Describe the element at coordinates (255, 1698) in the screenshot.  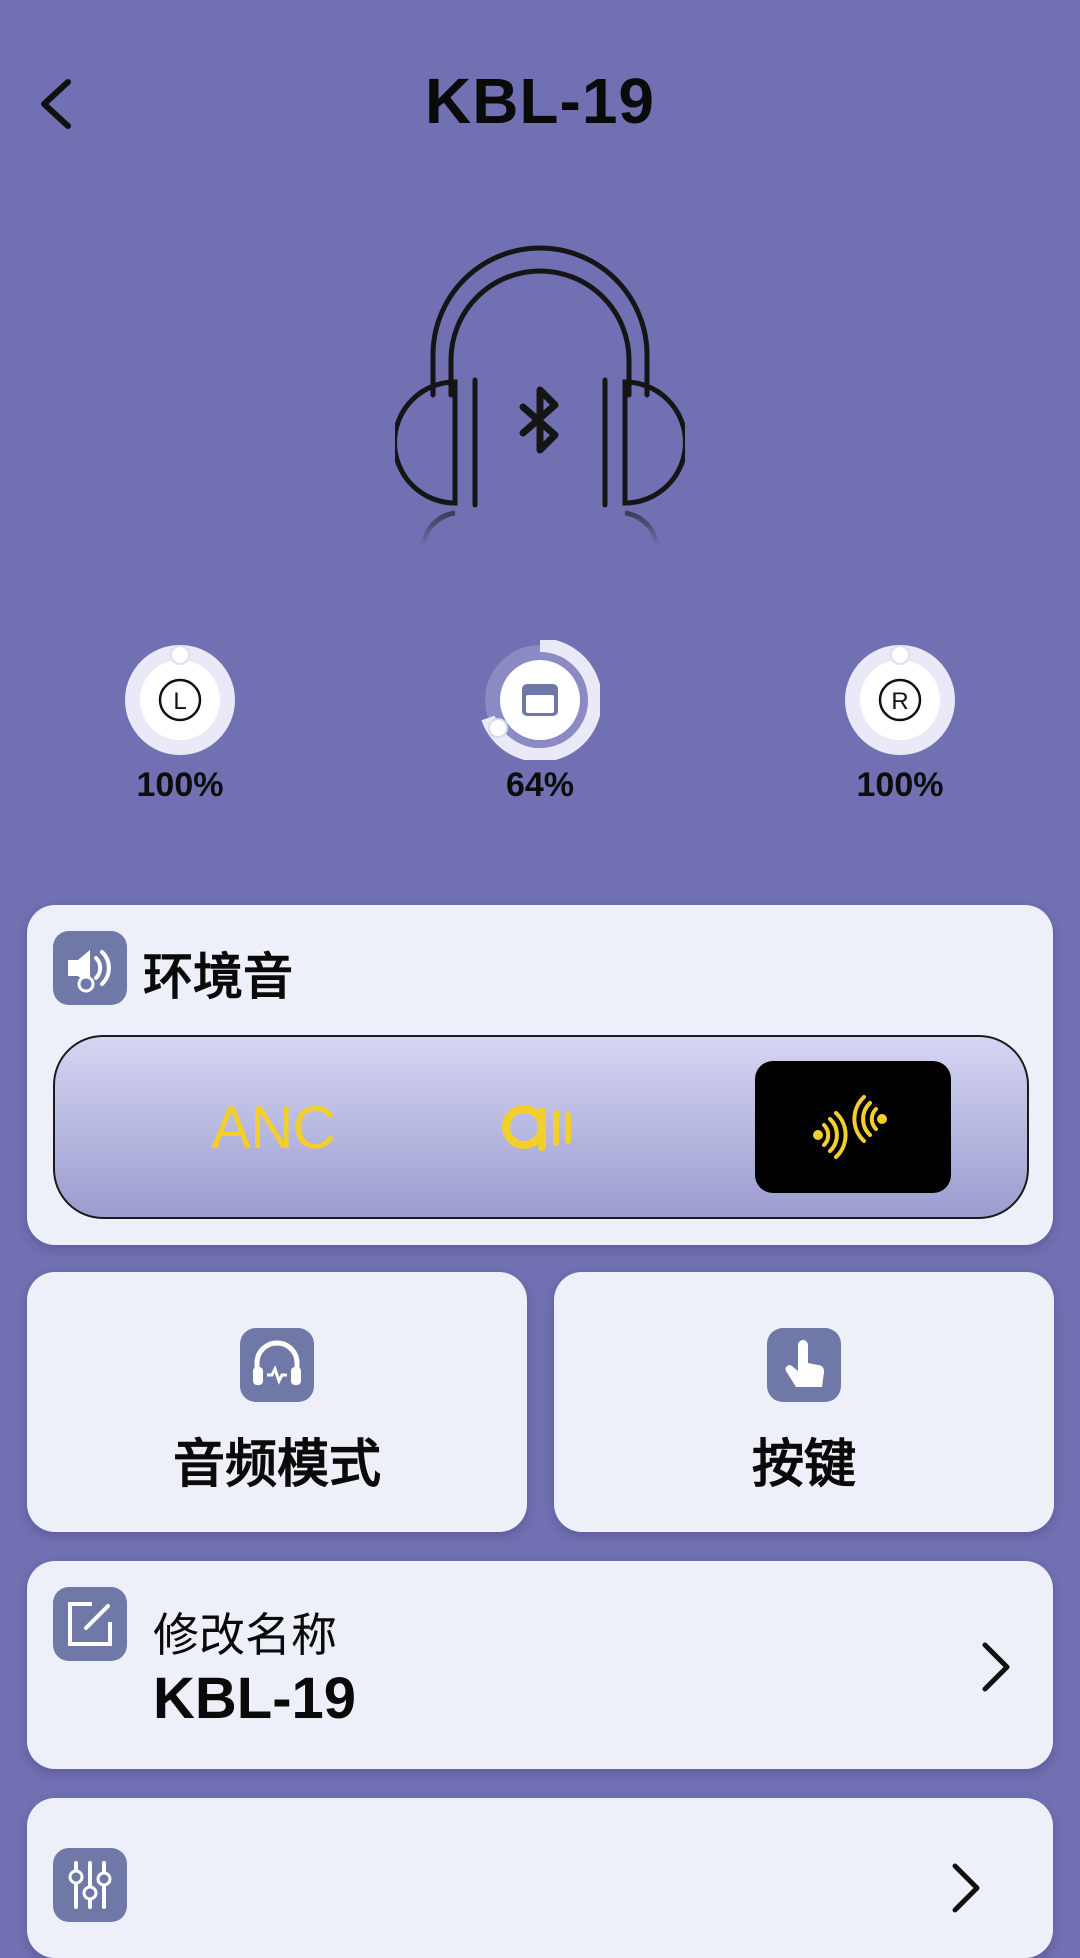
I see `device-name-value: KBL-19` at that location.